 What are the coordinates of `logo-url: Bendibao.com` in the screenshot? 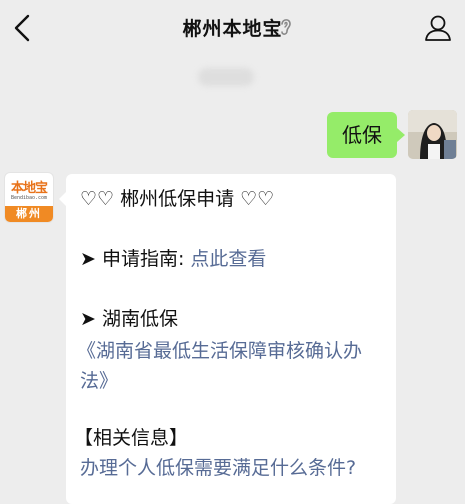 It's located at (29, 198).